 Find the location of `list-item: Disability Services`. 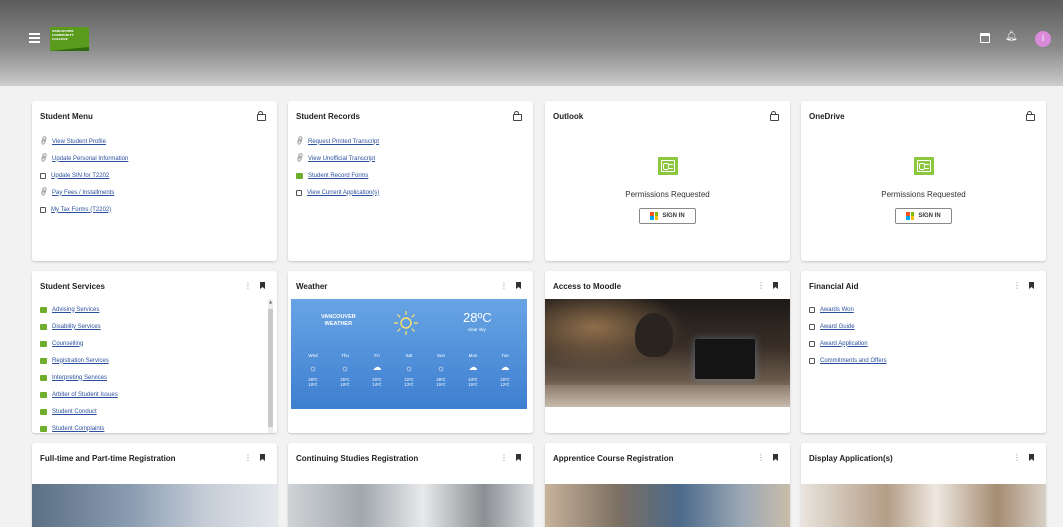

list-item: Disability Services is located at coordinates (79, 326).